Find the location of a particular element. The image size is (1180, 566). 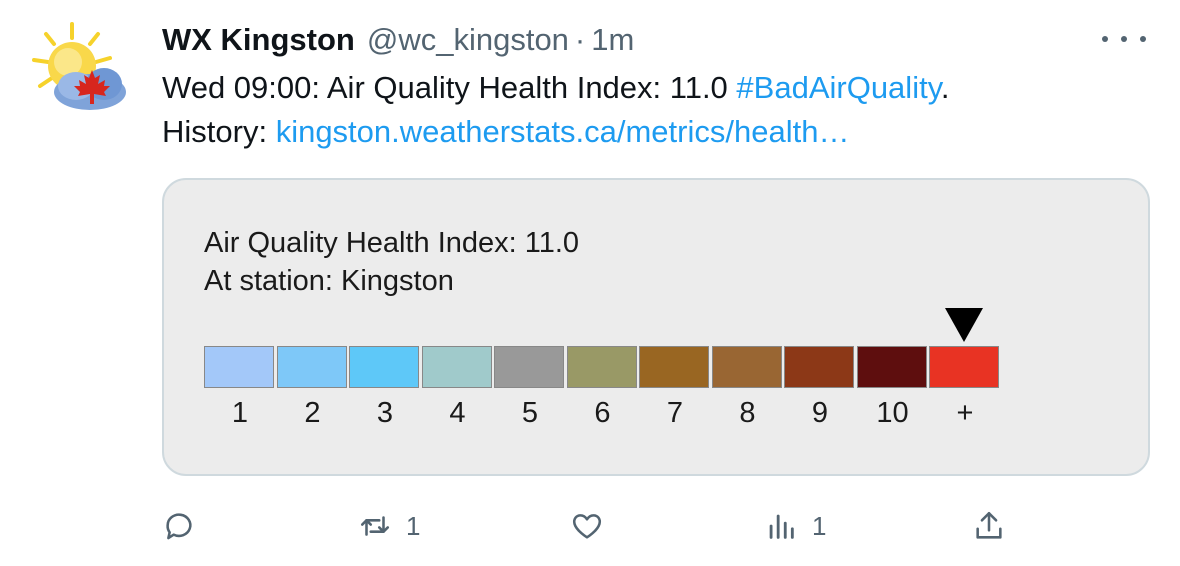

tweet-actions: 1 1 is located at coordinates (592, 526).